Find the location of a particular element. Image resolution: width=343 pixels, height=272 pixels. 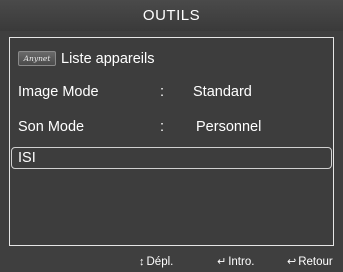

menu-item-sound-mode: Son Mode : Personnel is located at coordinates (174, 127).